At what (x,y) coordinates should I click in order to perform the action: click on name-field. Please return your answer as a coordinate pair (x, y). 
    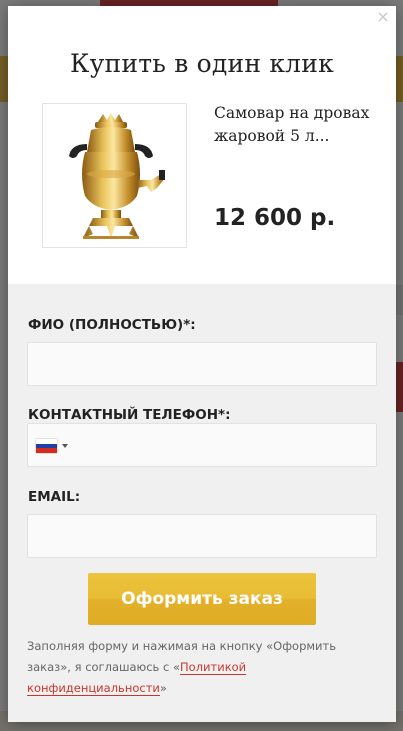
    Looking at the image, I should click on (202, 364).